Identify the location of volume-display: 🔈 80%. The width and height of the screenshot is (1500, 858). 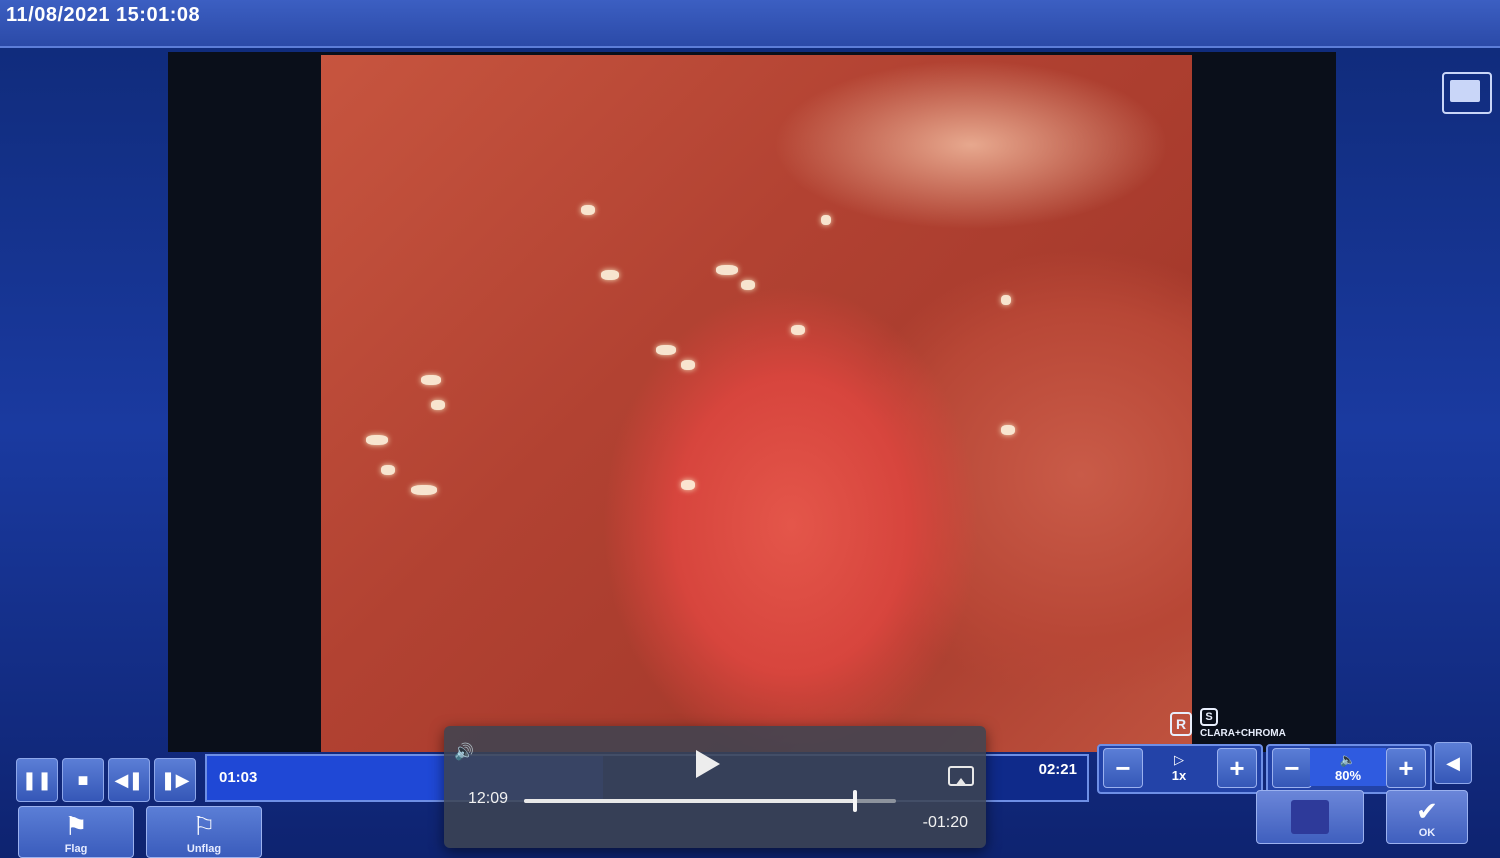
(1348, 767).